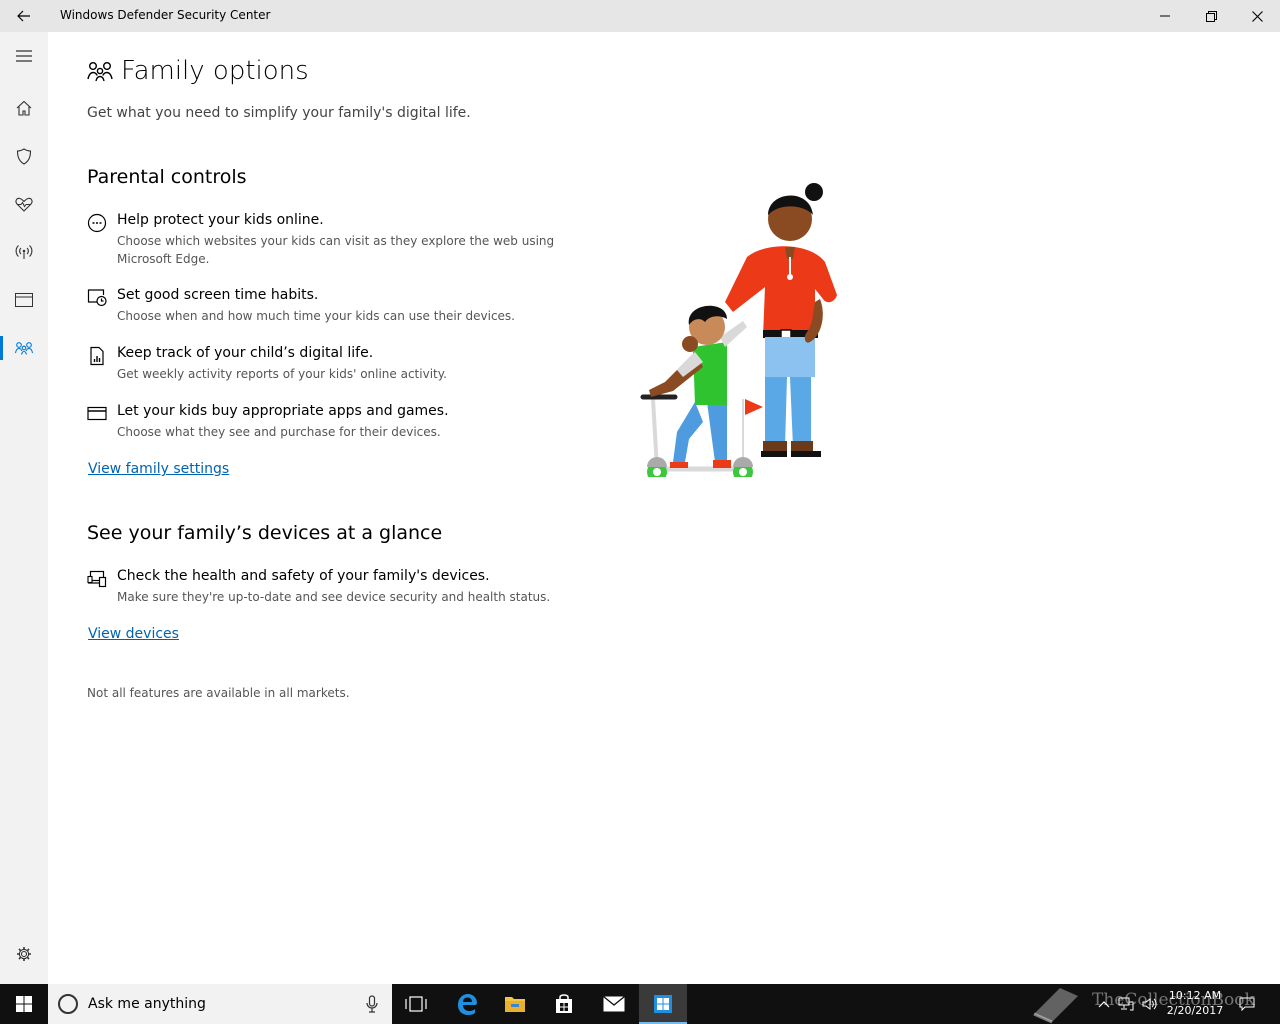 This screenshot has height=1024, width=1280. I want to click on family-illustration, so click(738, 330).